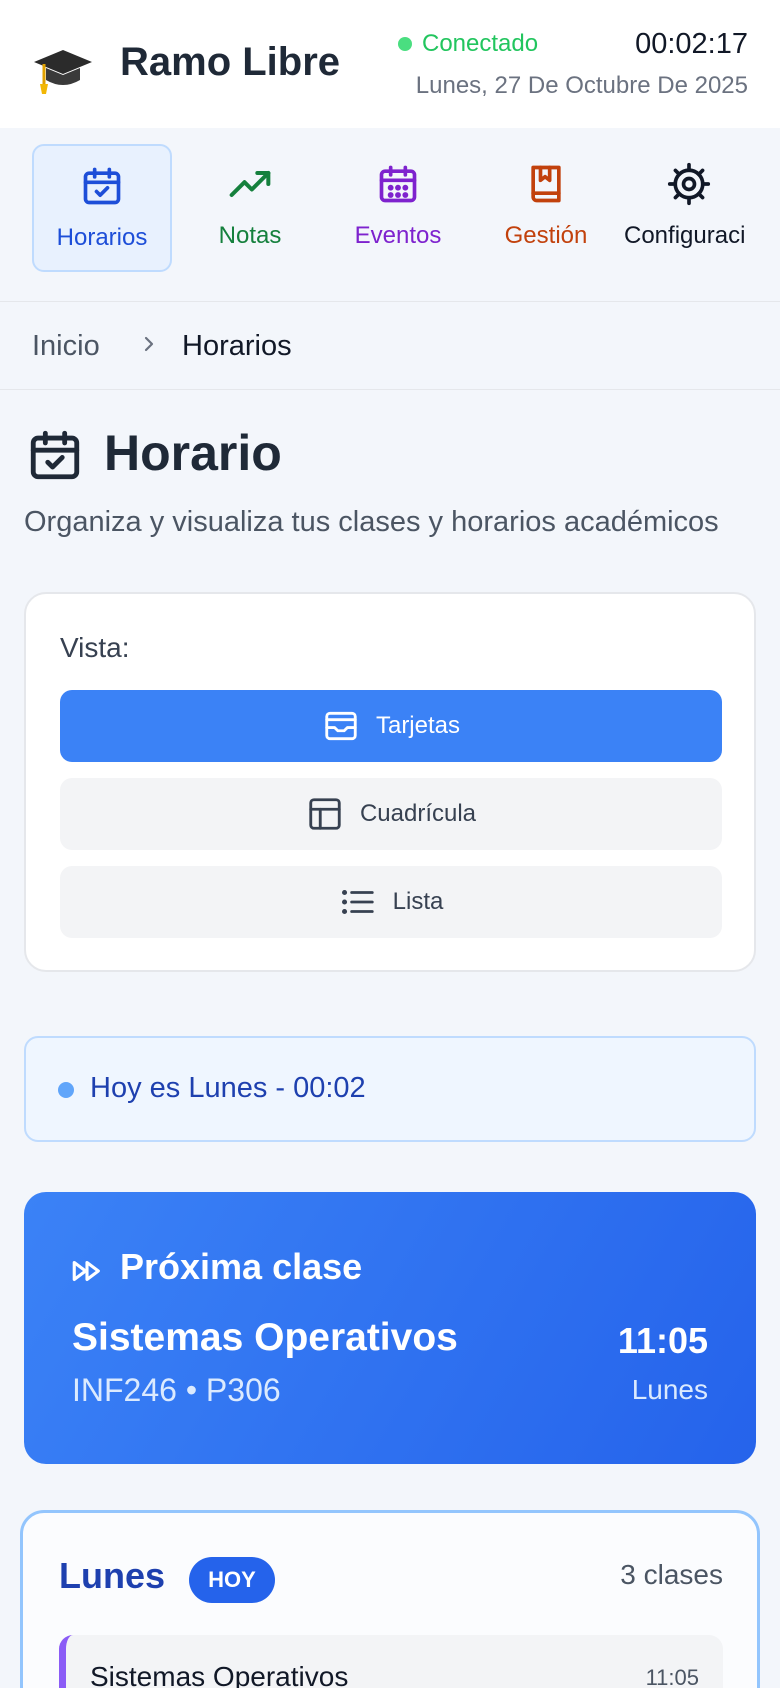  I want to click on tab-notas: Notas, so click(250, 208).